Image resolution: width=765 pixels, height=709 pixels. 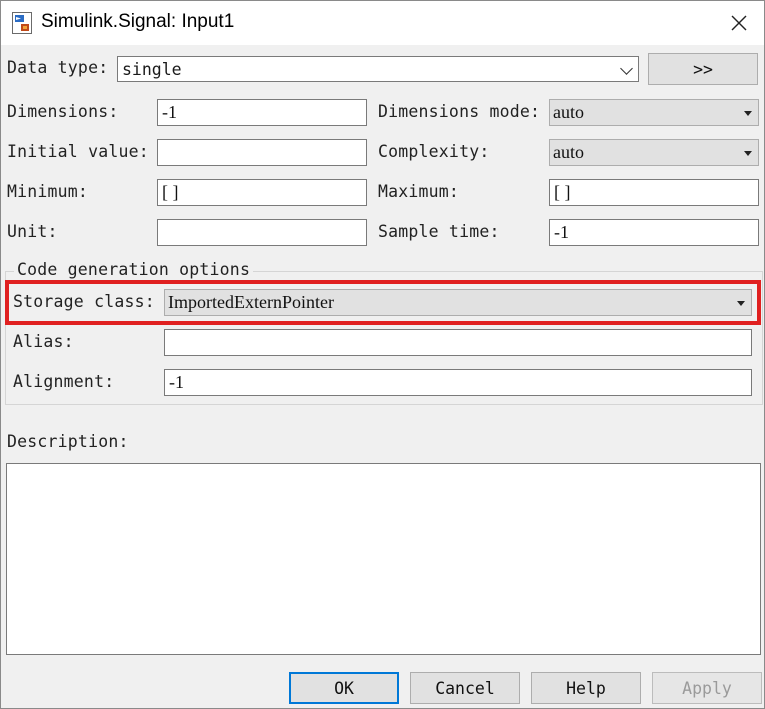 What do you see at coordinates (419, 191) in the screenshot?
I see `maximum-label: Maximum:` at bounding box center [419, 191].